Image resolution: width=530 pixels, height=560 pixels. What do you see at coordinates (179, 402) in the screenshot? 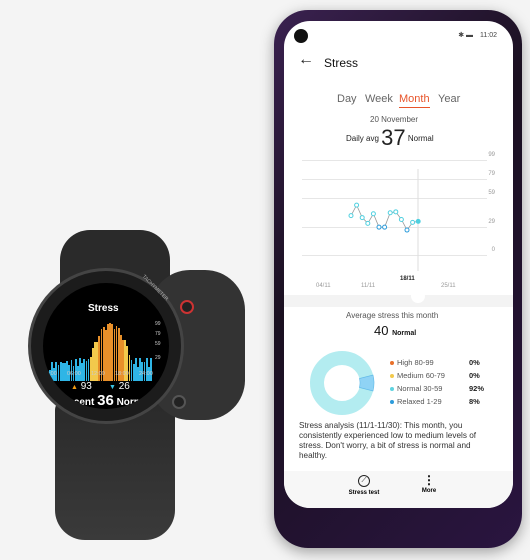
I see `watch-crown-bottom` at bounding box center [179, 402].